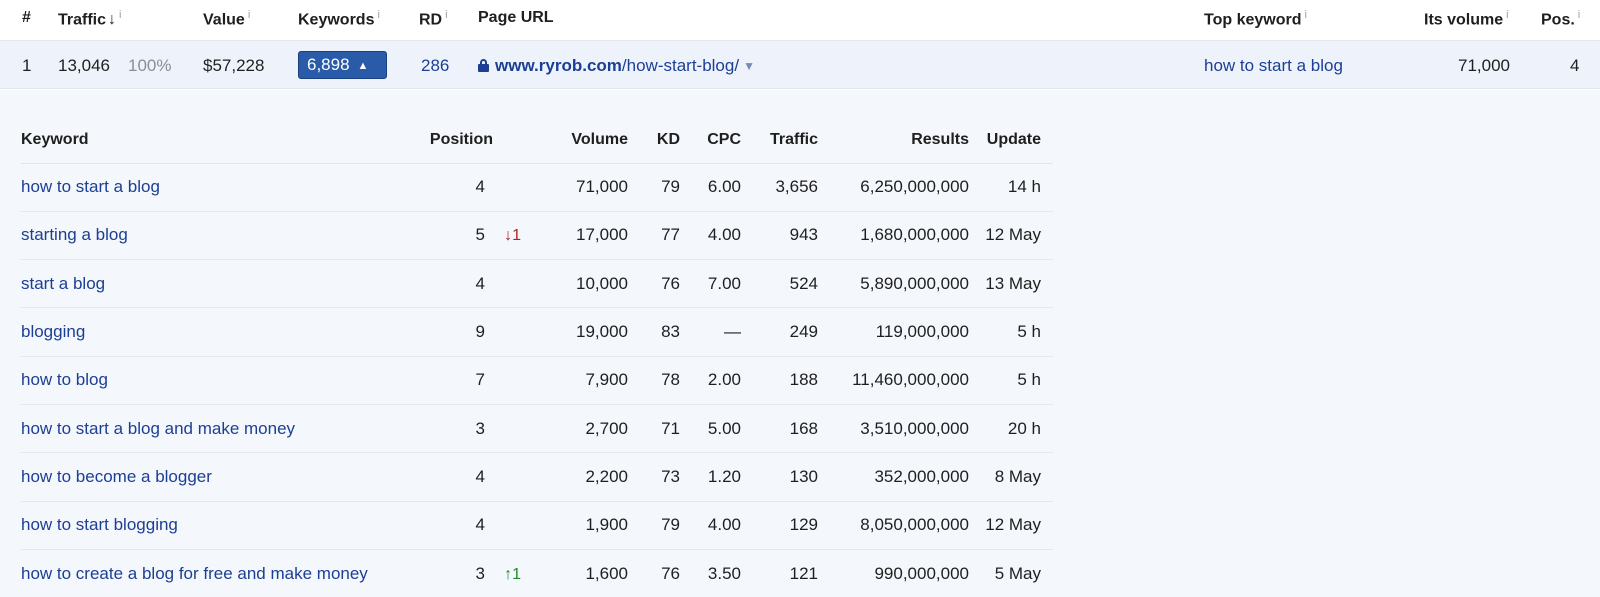 The image size is (1600, 597). I want to click on results-cell: 3,510,000,000, so click(893, 429).